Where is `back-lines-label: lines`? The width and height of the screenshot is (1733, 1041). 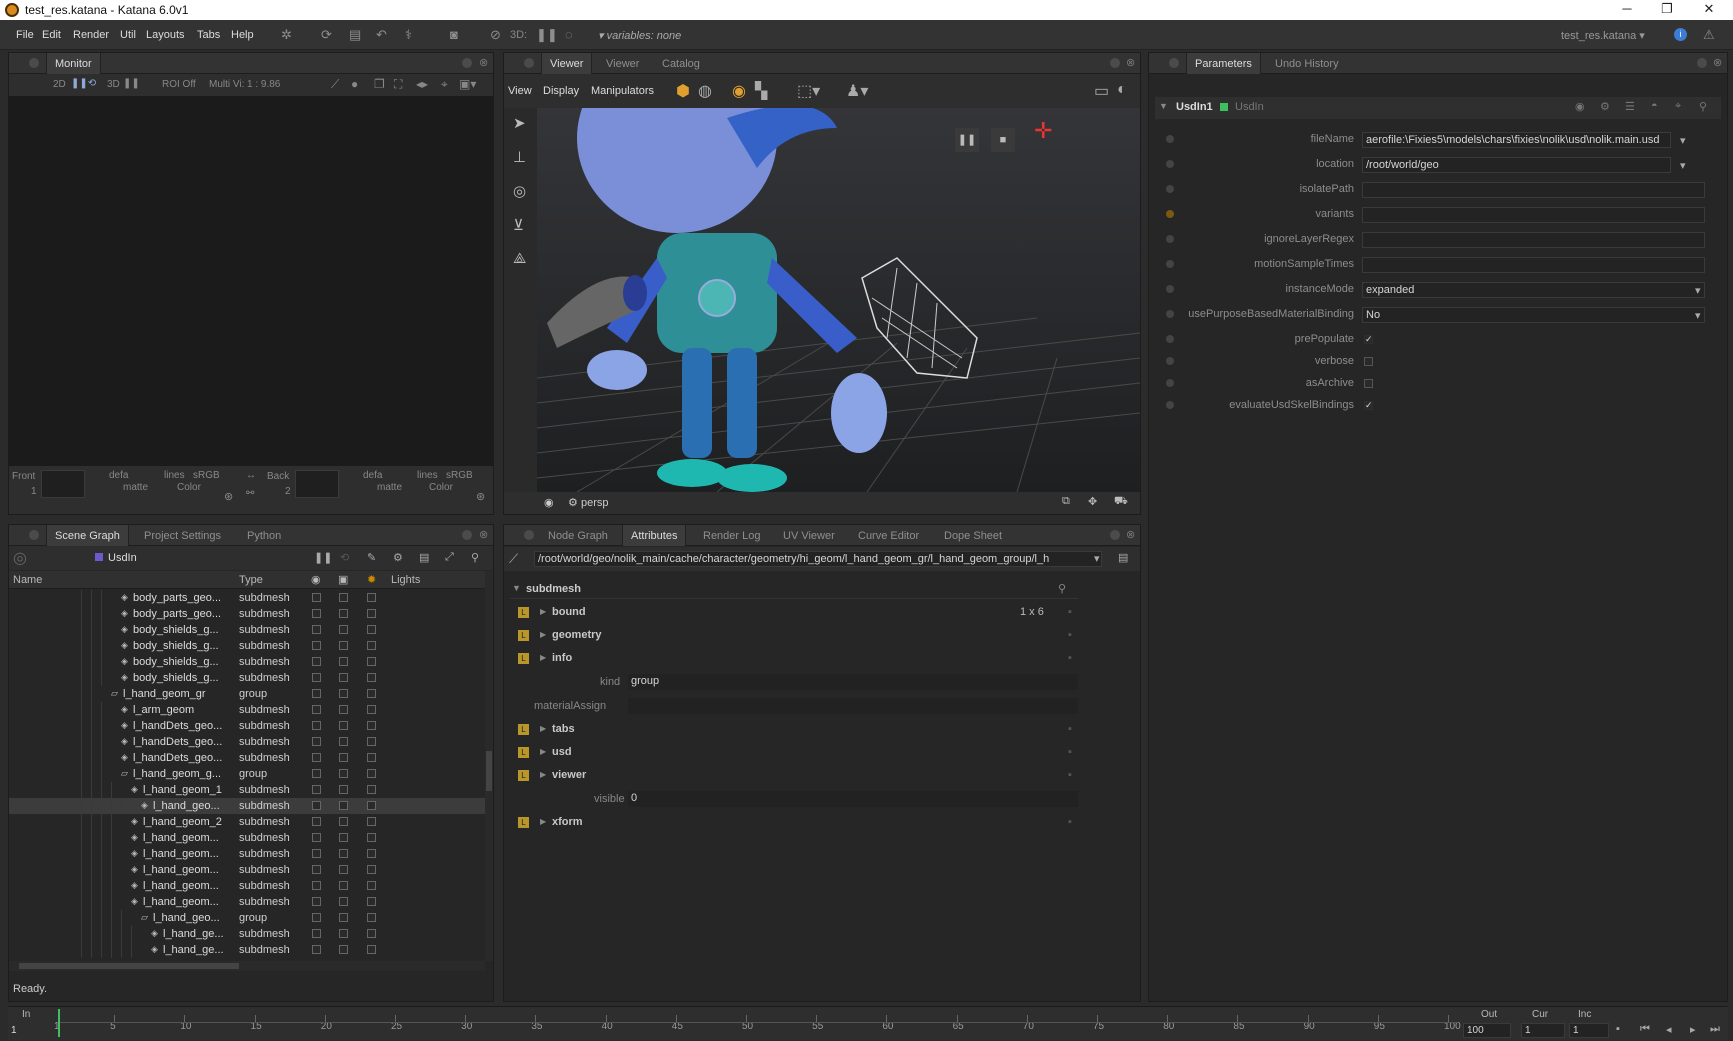 back-lines-label: lines is located at coordinates (427, 475).